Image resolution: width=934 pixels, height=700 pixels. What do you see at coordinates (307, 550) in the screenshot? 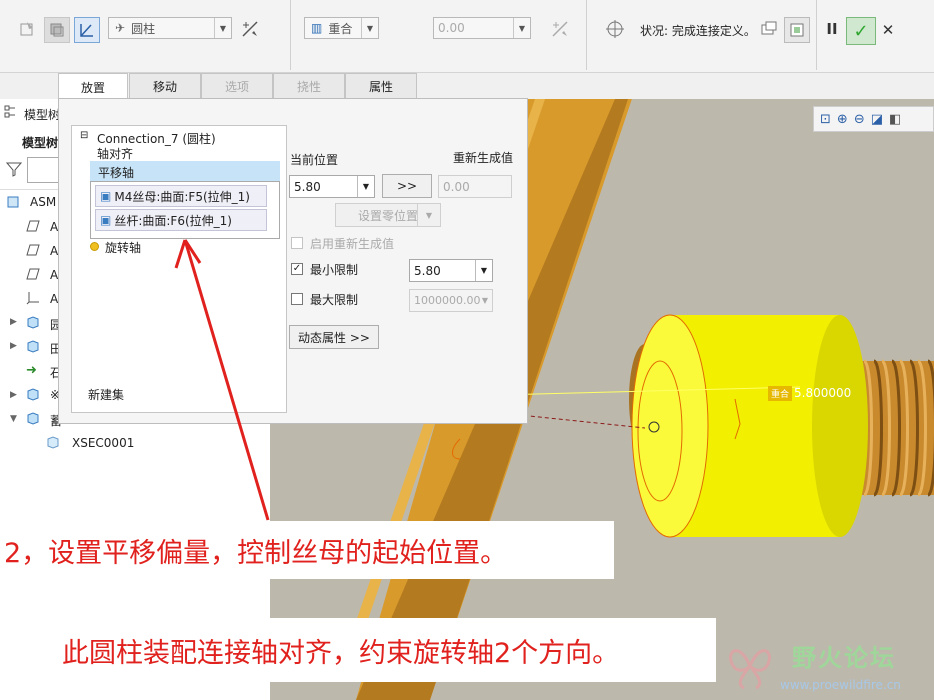
I see `annotation-step: 2，设置平移偏量，控制丝母的起始位置。` at bounding box center [307, 550].